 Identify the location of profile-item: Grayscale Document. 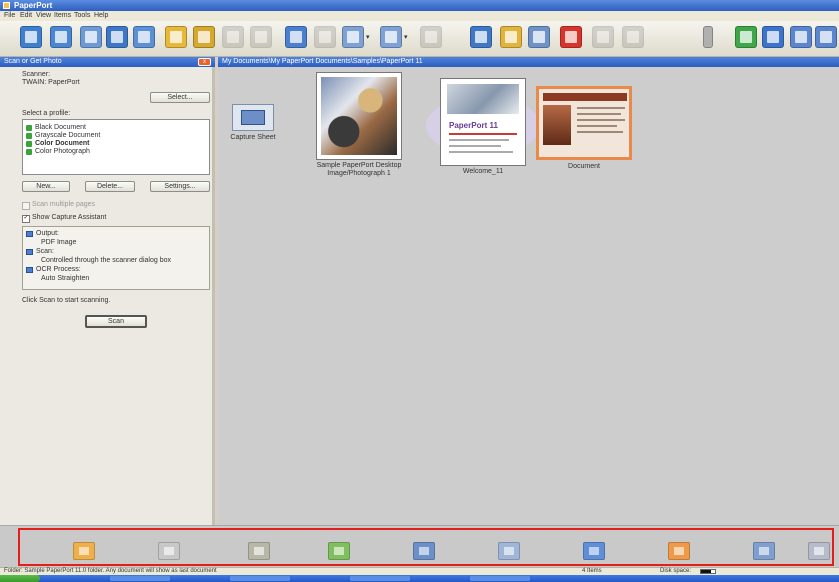
(115, 136).